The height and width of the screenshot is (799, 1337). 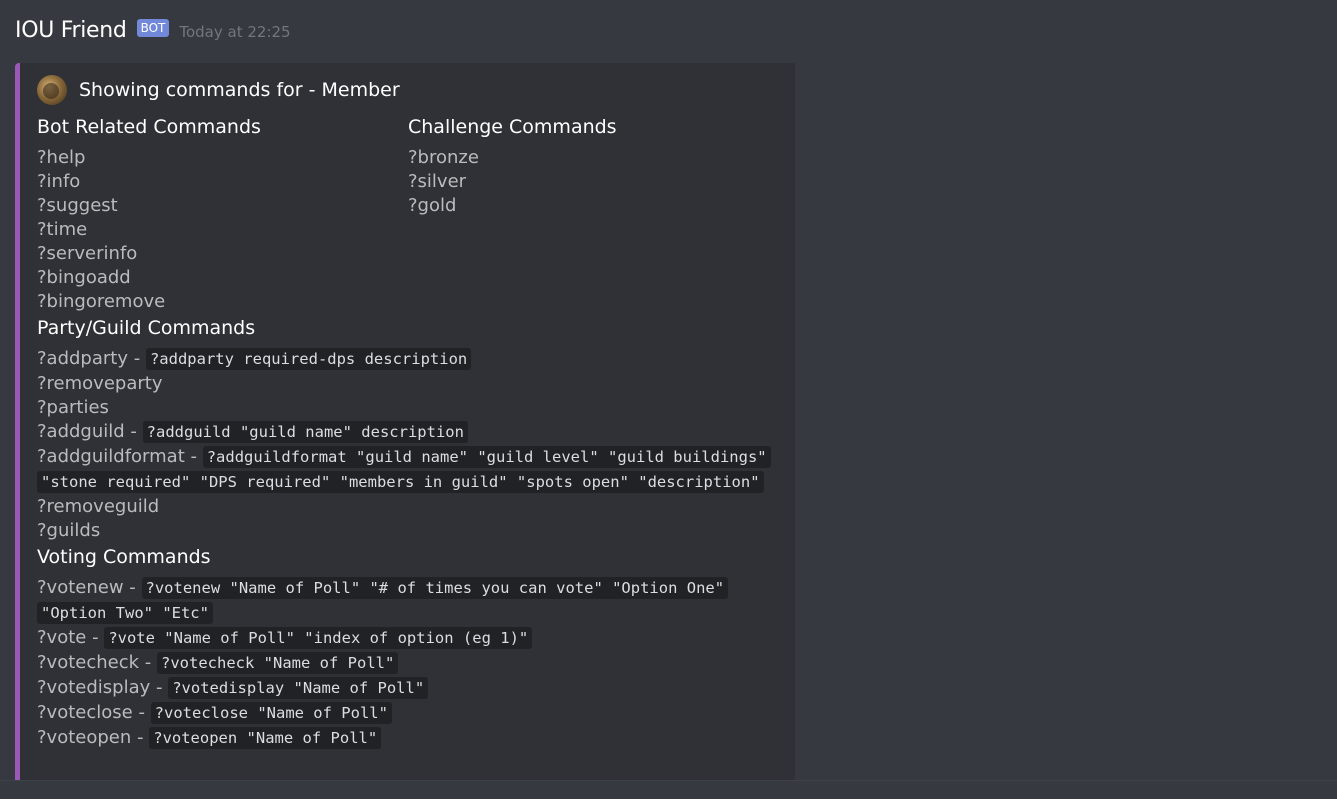 I want to click on command-item: ?time, so click(x=62, y=229).